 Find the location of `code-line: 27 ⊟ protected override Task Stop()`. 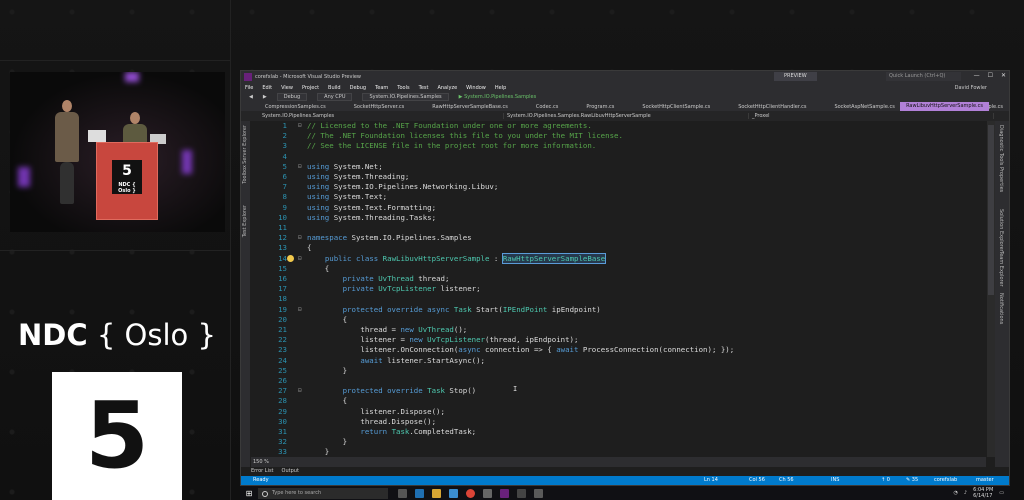

code-line: 27 ⊟ protected override Task Stop() is located at coordinates (618, 391).